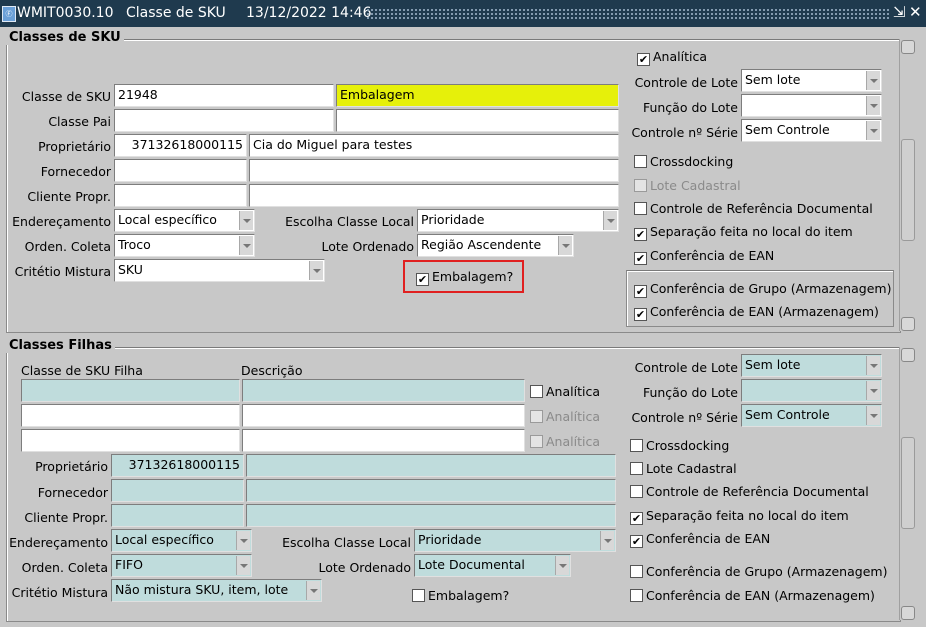 The height and width of the screenshot is (627, 926). Describe the element at coordinates (434, 170) in the screenshot. I see `fornecedor-desc-field` at that location.